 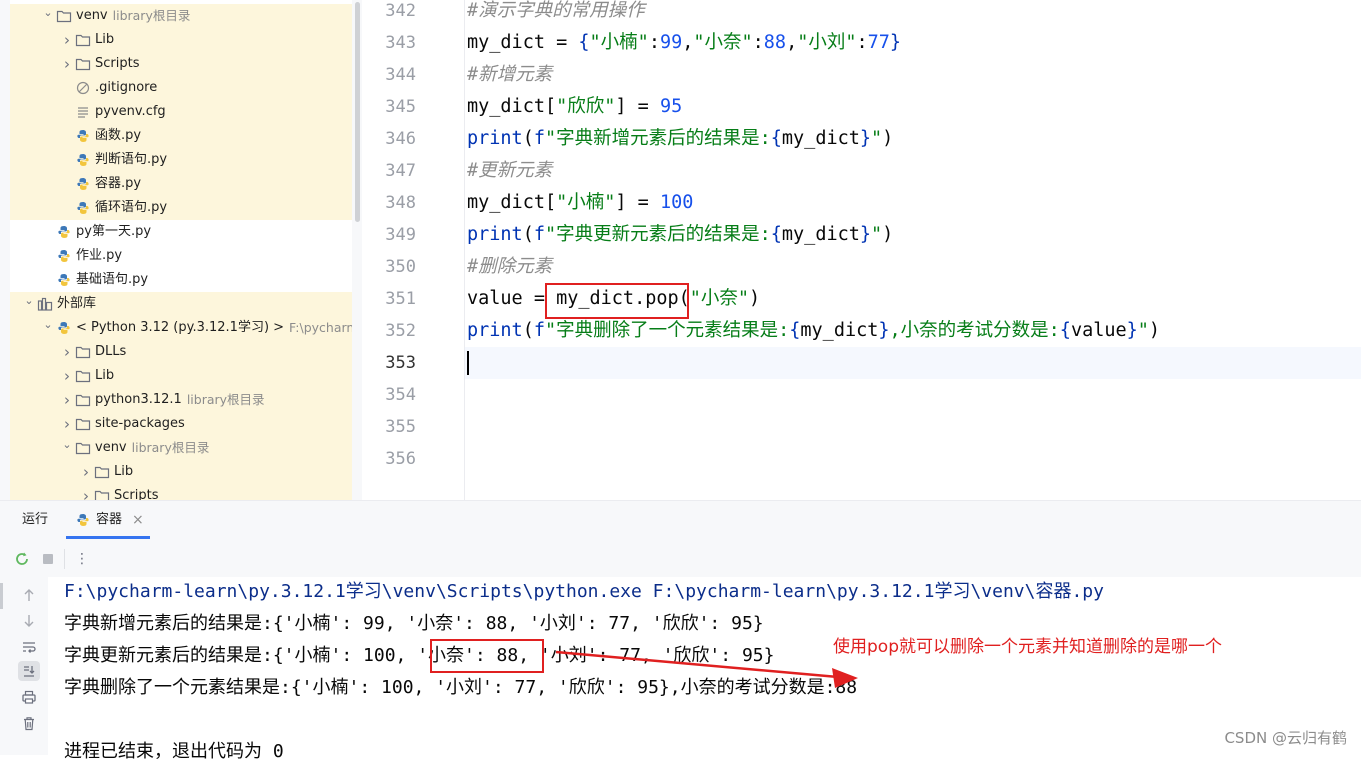 What do you see at coordinates (1027, 647) in the screenshot?
I see `annotation-text: 使用pop就可以删除一个元素并知道删除的是哪一个` at bounding box center [1027, 647].